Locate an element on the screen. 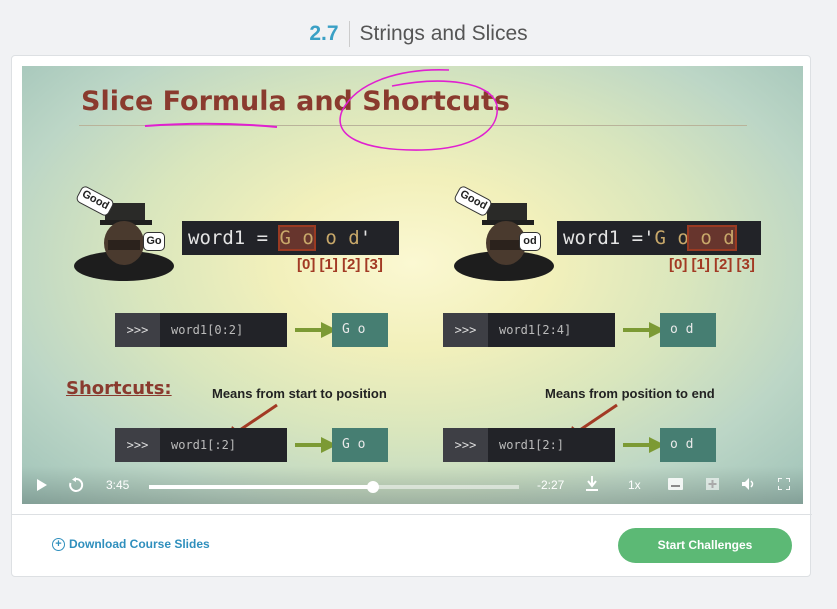 The width and height of the screenshot is (837, 609). code-left-prefix: word1 = is located at coordinates (234, 238).